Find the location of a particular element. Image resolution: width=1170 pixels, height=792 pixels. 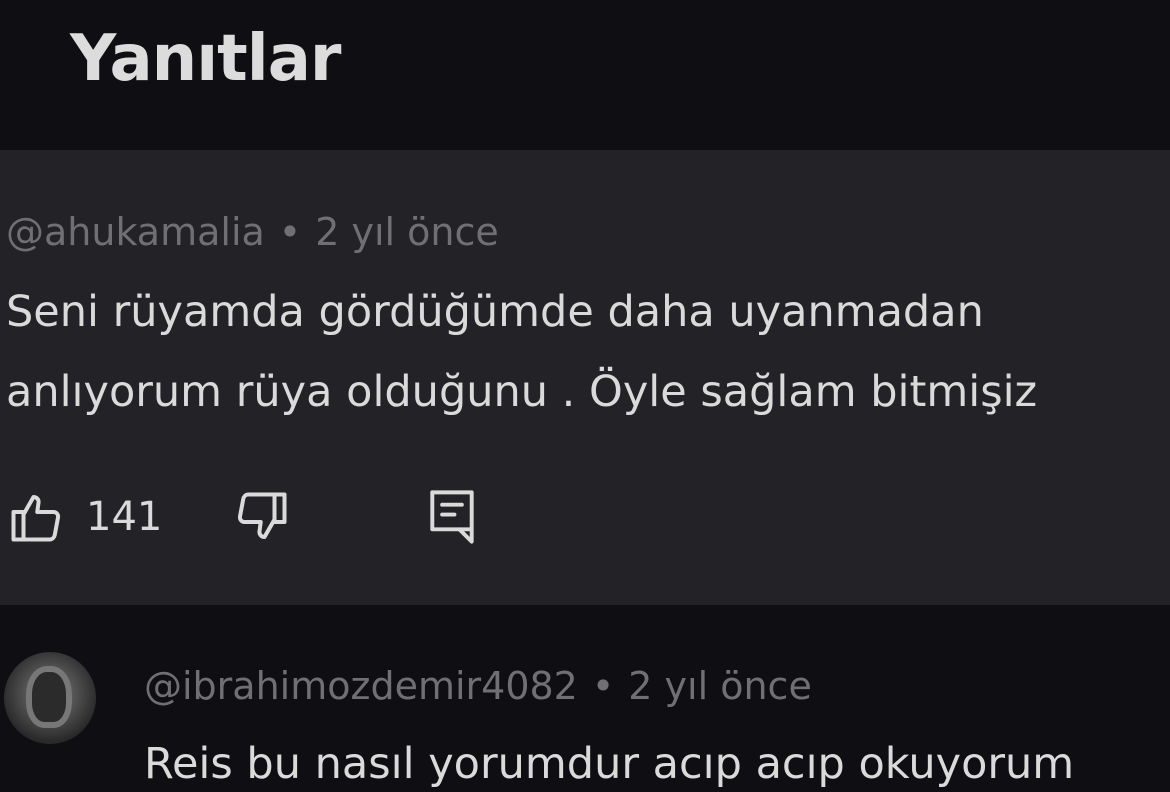

comment-author: @ahukamalia is located at coordinates (135, 232).